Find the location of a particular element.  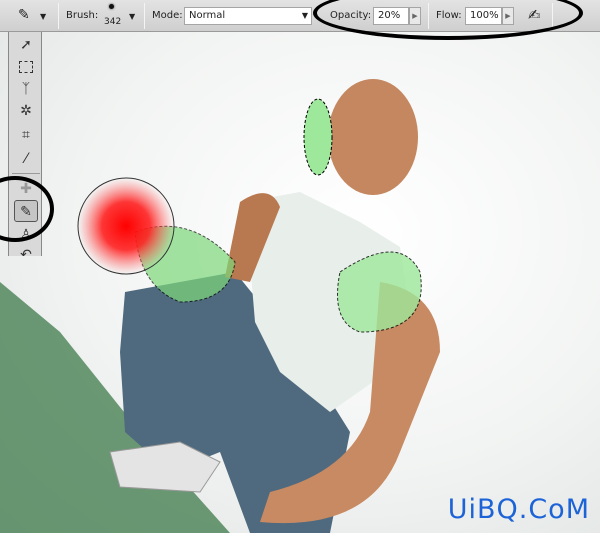

mode-value: Normal is located at coordinates (207, 15).